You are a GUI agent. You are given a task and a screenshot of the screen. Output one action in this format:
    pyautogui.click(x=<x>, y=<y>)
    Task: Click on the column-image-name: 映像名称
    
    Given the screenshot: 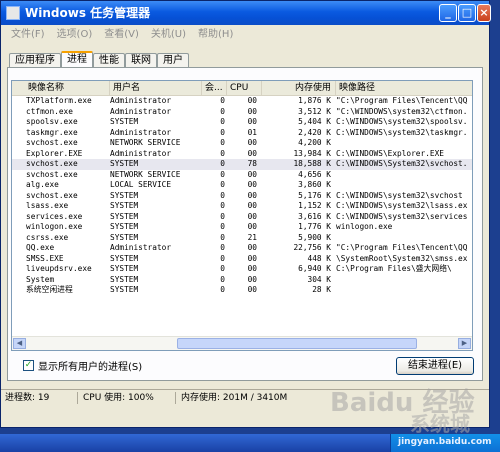 What is the action you would take?
    pyautogui.click(x=61, y=88)
    